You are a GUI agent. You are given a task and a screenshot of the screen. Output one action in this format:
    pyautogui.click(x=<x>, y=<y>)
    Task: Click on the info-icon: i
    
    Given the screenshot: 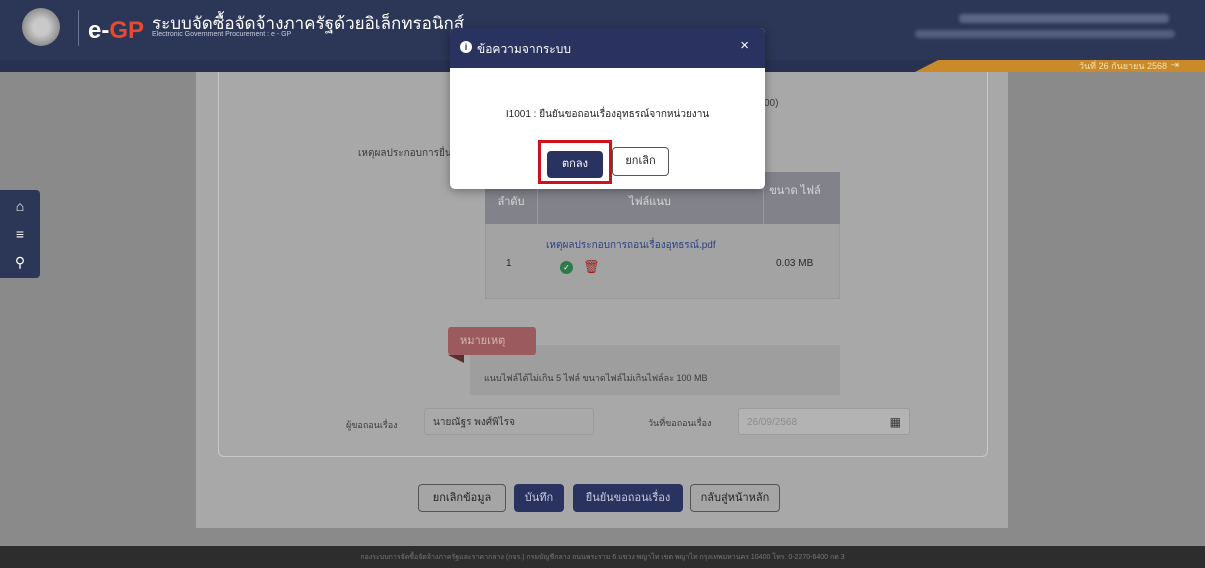 What is the action you would take?
    pyautogui.click(x=466, y=47)
    